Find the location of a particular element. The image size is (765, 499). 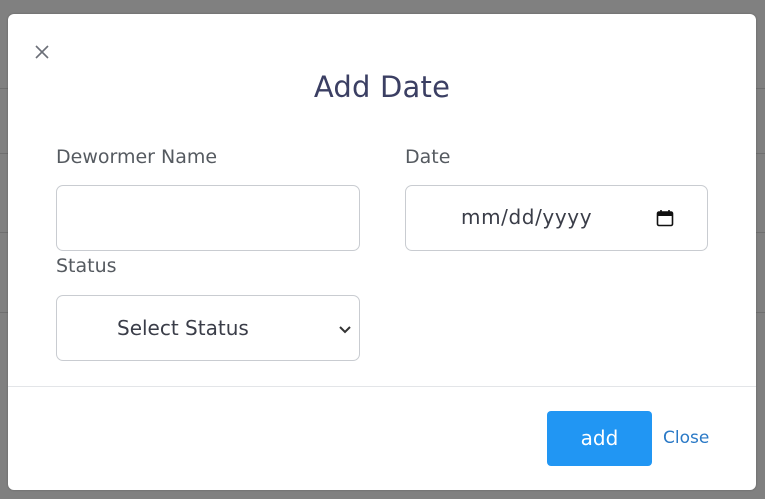

status-label: Status is located at coordinates (86, 266).